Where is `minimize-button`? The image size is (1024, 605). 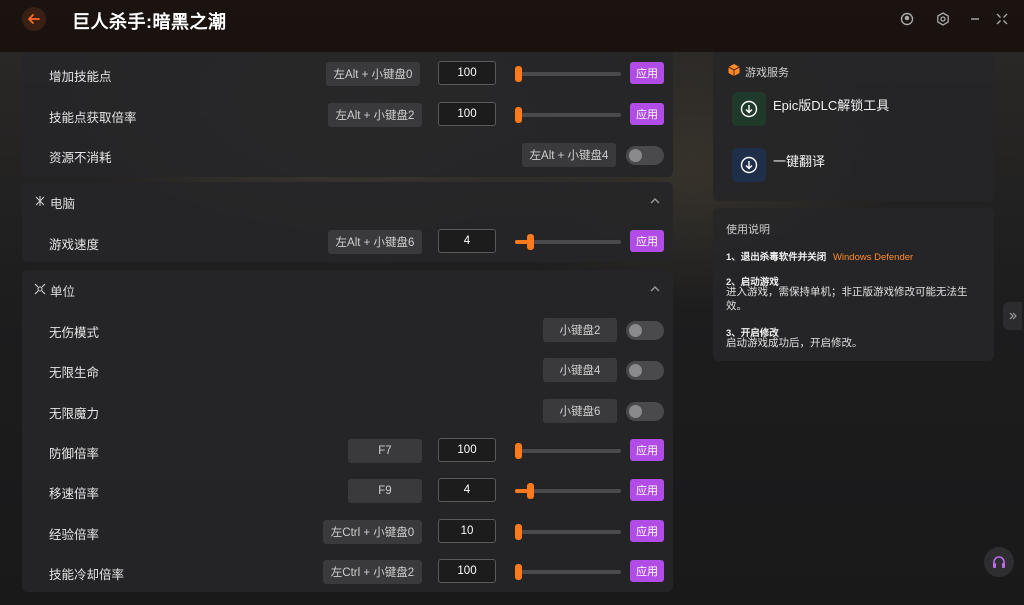
minimize-button is located at coordinates (975, 19).